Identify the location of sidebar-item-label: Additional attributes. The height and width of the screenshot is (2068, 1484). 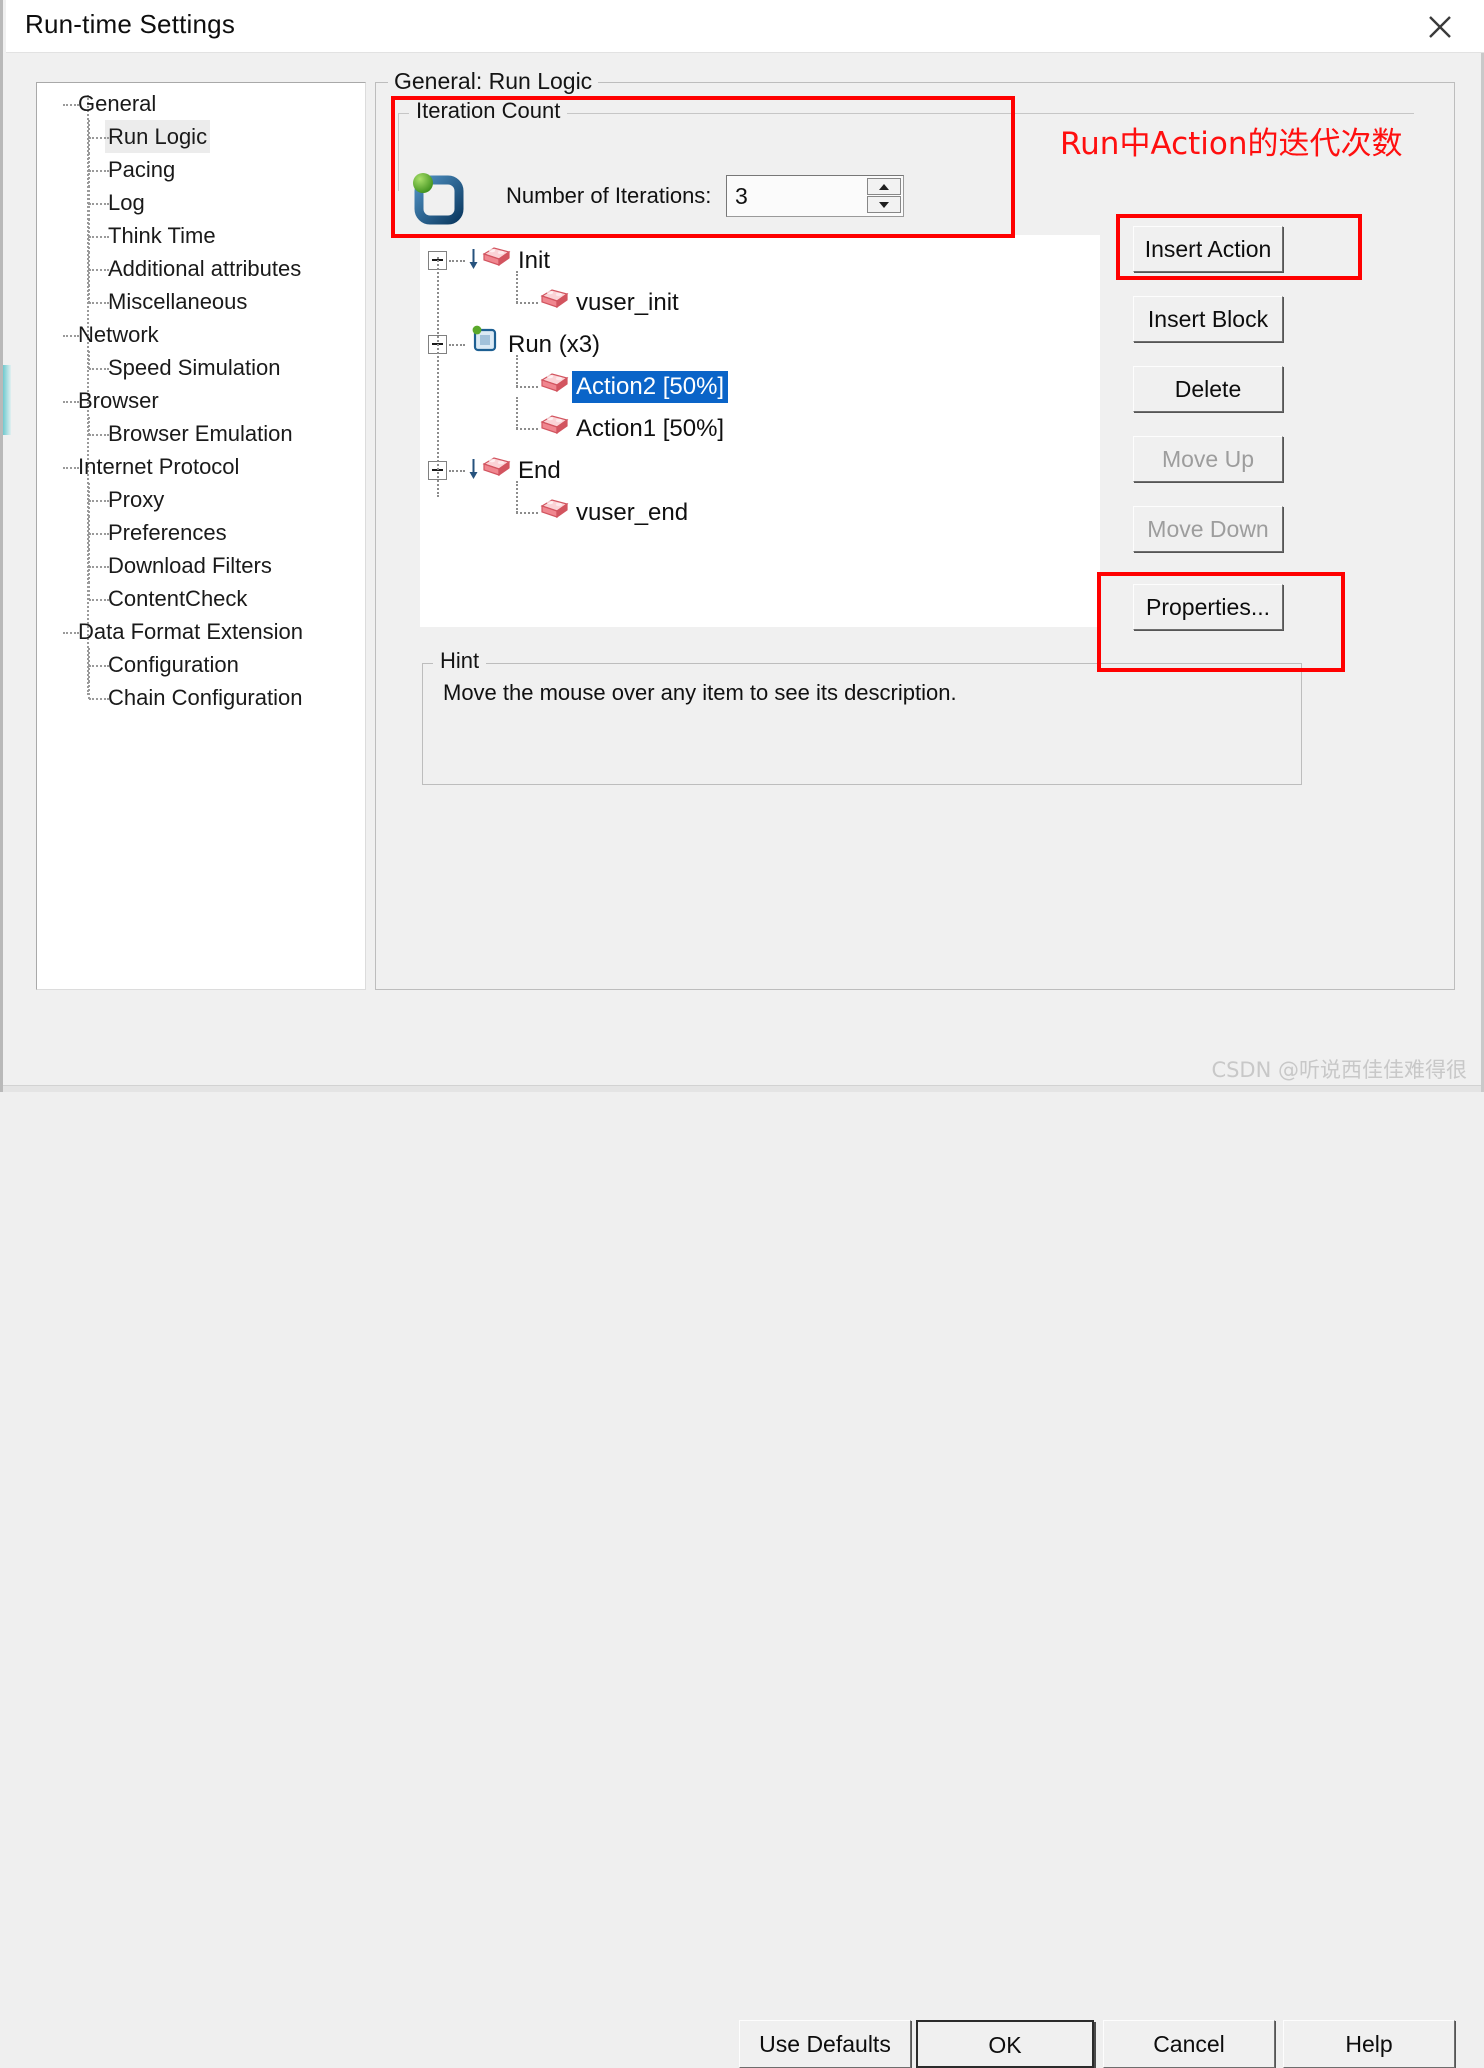
(205, 268).